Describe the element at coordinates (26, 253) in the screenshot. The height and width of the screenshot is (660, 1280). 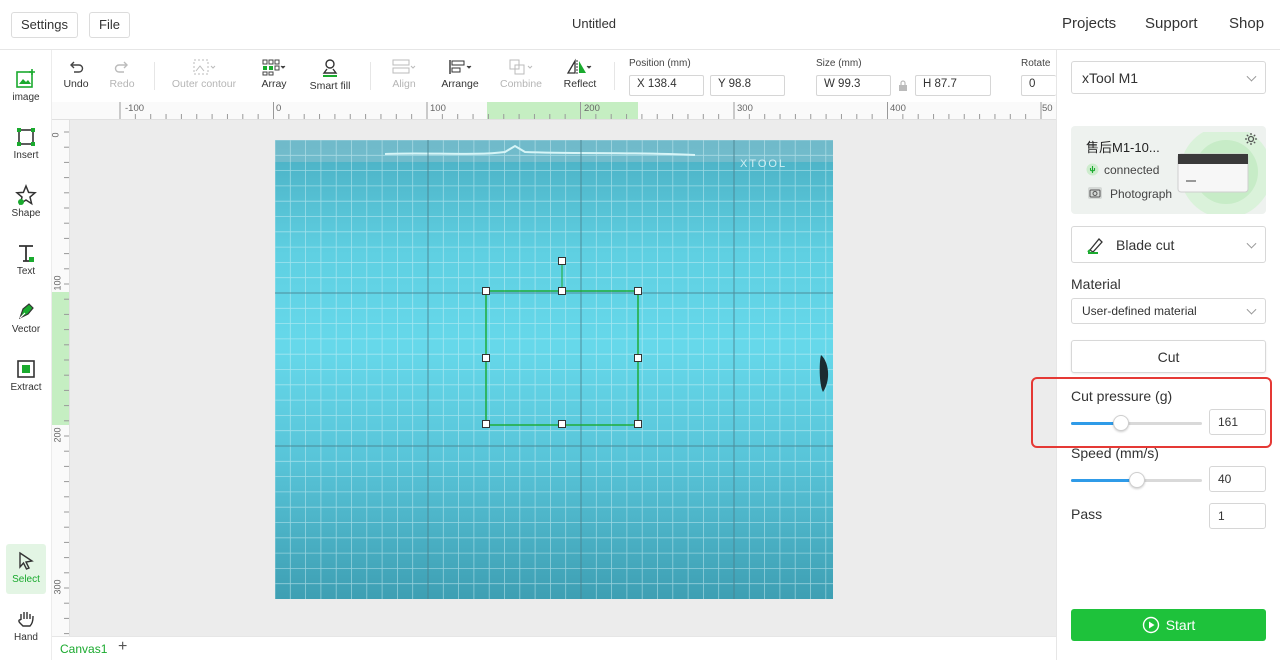
I see `text-icon` at that location.